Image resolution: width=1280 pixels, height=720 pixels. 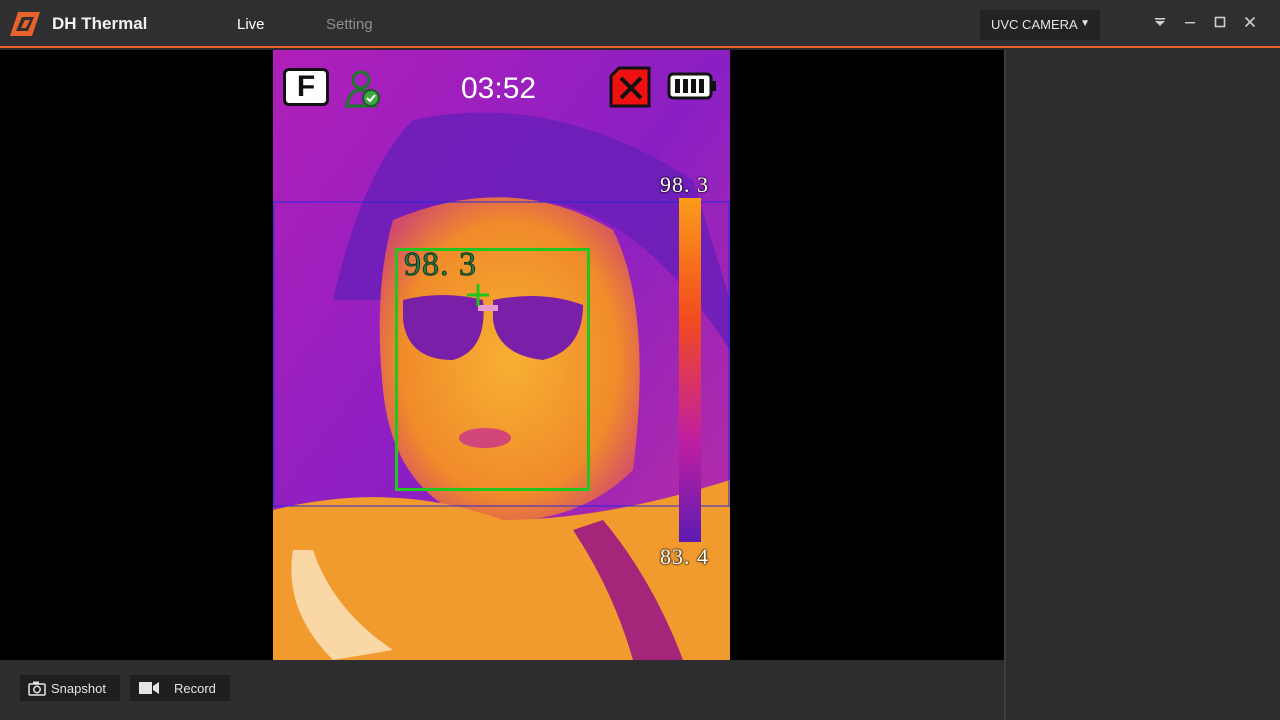 What do you see at coordinates (1220, 23) in the screenshot?
I see `maximize-icon` at bounding box center [1220, 23].